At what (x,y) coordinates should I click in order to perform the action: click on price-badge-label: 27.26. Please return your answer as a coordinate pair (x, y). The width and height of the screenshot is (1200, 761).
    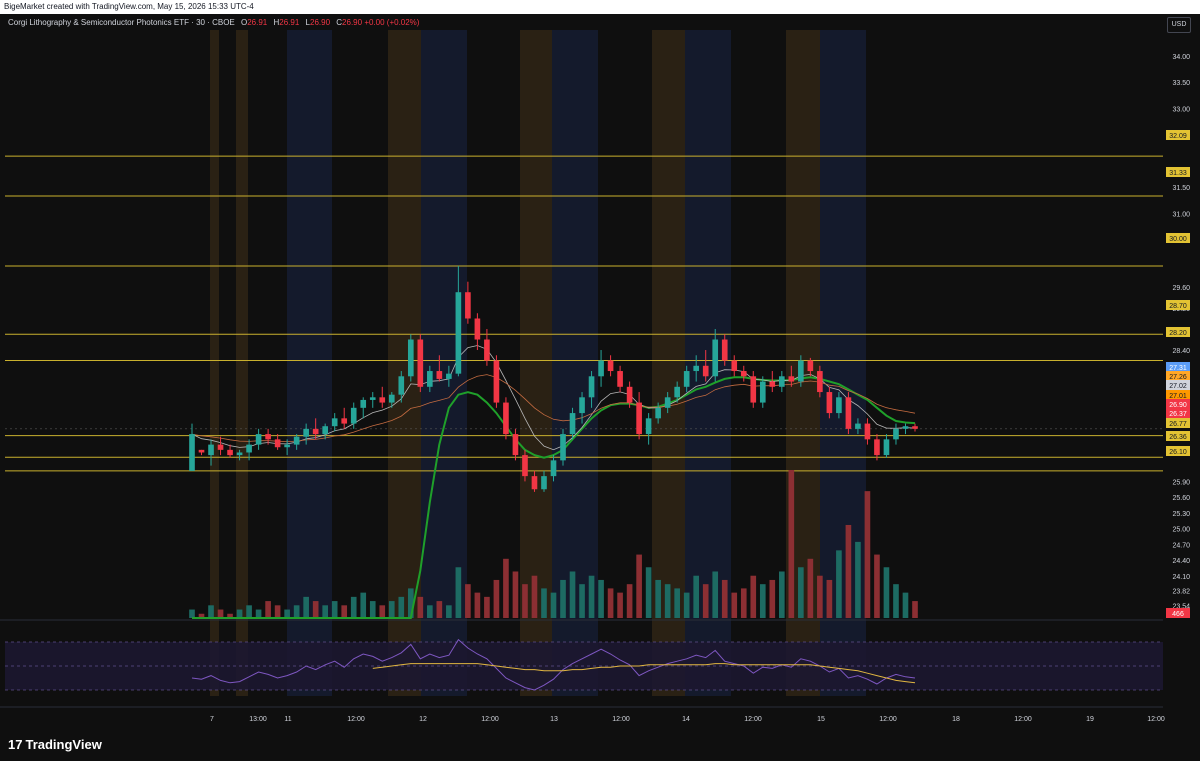
    Looking at the image, I should click on (1178, 377).